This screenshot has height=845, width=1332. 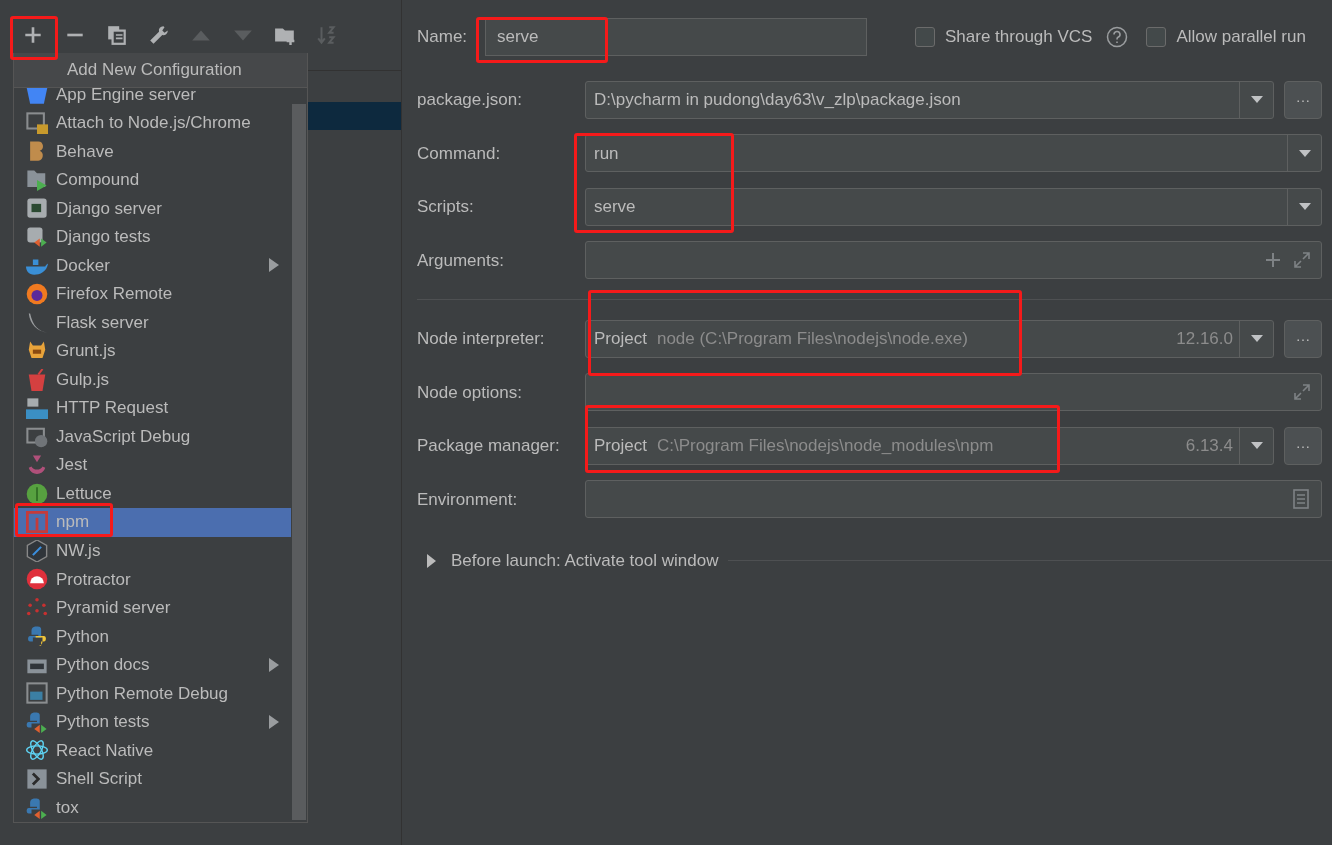 I want to click on menu-item: Jest, so click(x=152, y=465).